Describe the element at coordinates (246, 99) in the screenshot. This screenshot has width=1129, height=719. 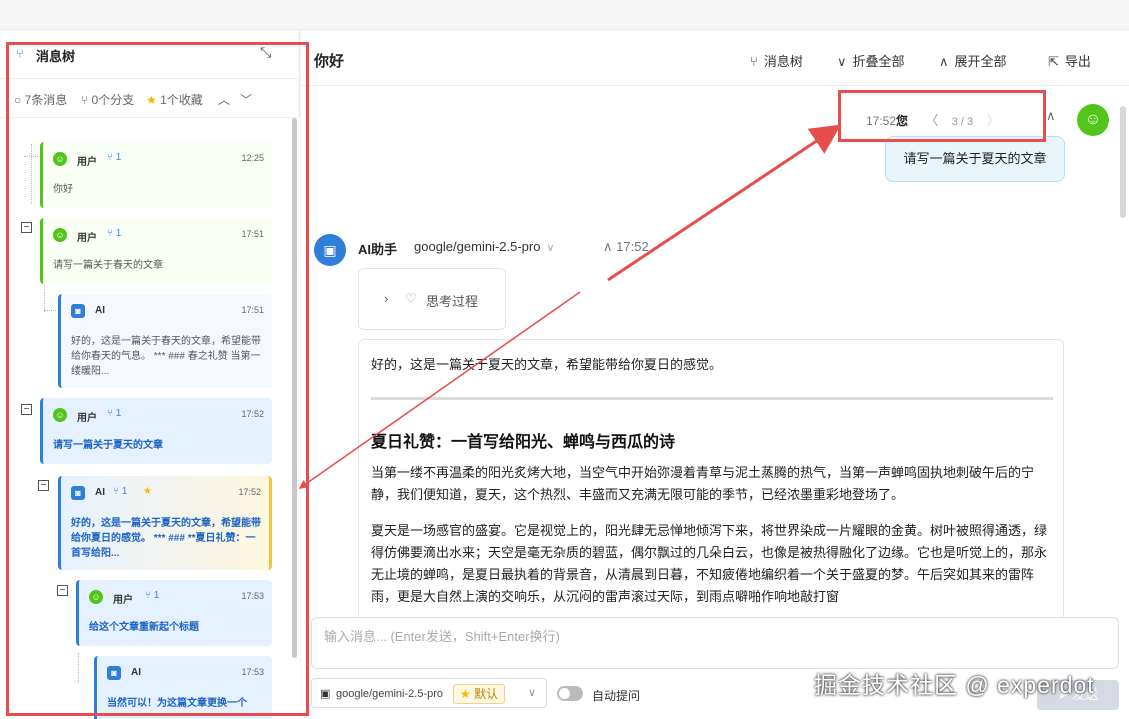
I see `next-favorite-icon: ﹀` at that location.